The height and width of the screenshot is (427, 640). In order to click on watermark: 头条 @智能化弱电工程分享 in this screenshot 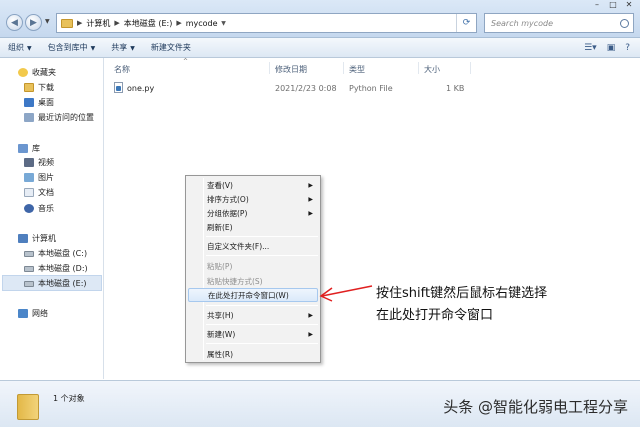, I will do `click(535, 407)`.